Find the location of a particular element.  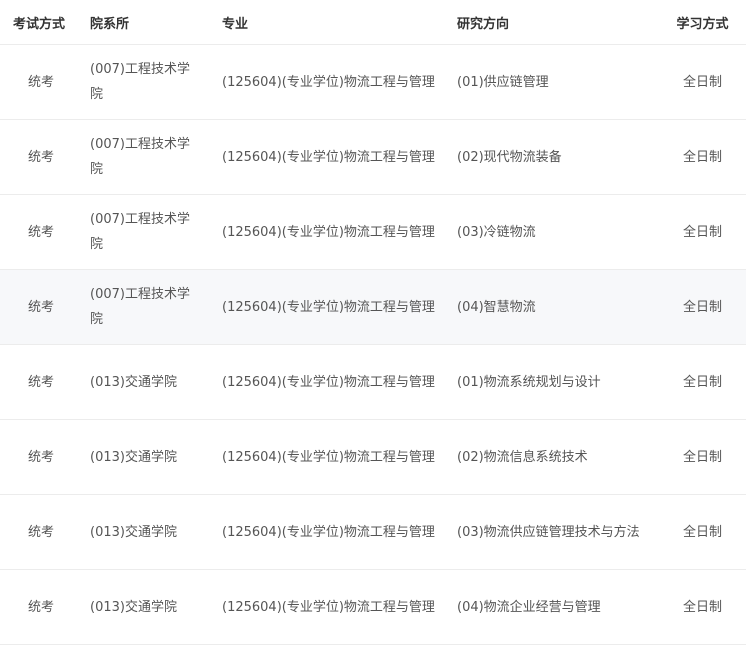

cell-direction: (02)物流信息系统技术 is located at coordinates (554, 457).